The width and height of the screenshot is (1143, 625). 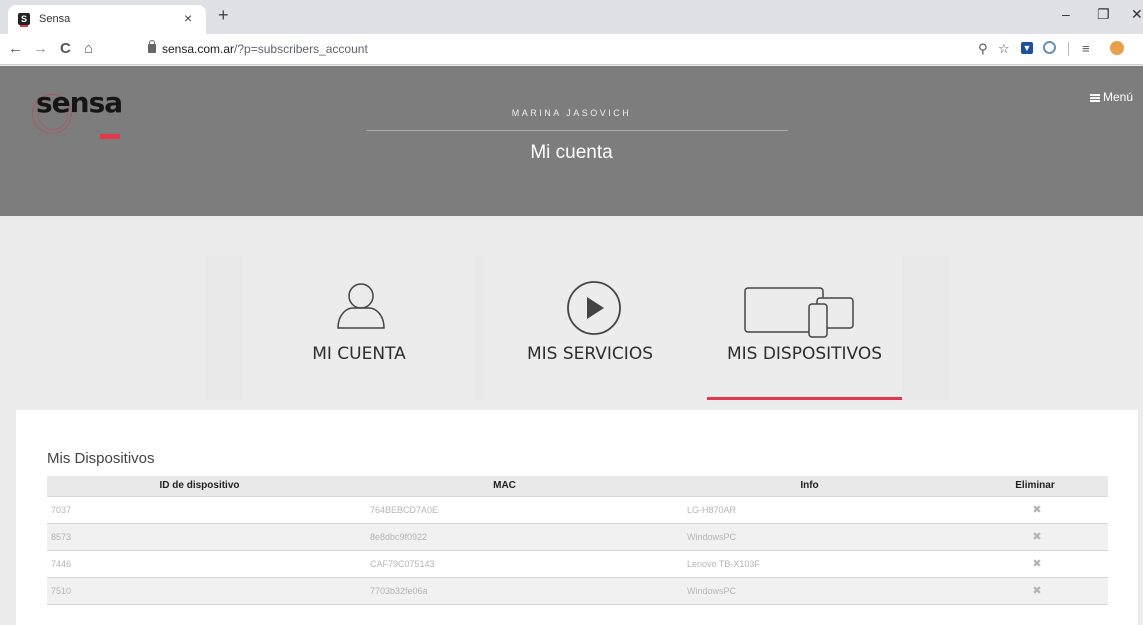 I want to click on user-name: MARINA JASOVICH, so click(x=571, y=113).